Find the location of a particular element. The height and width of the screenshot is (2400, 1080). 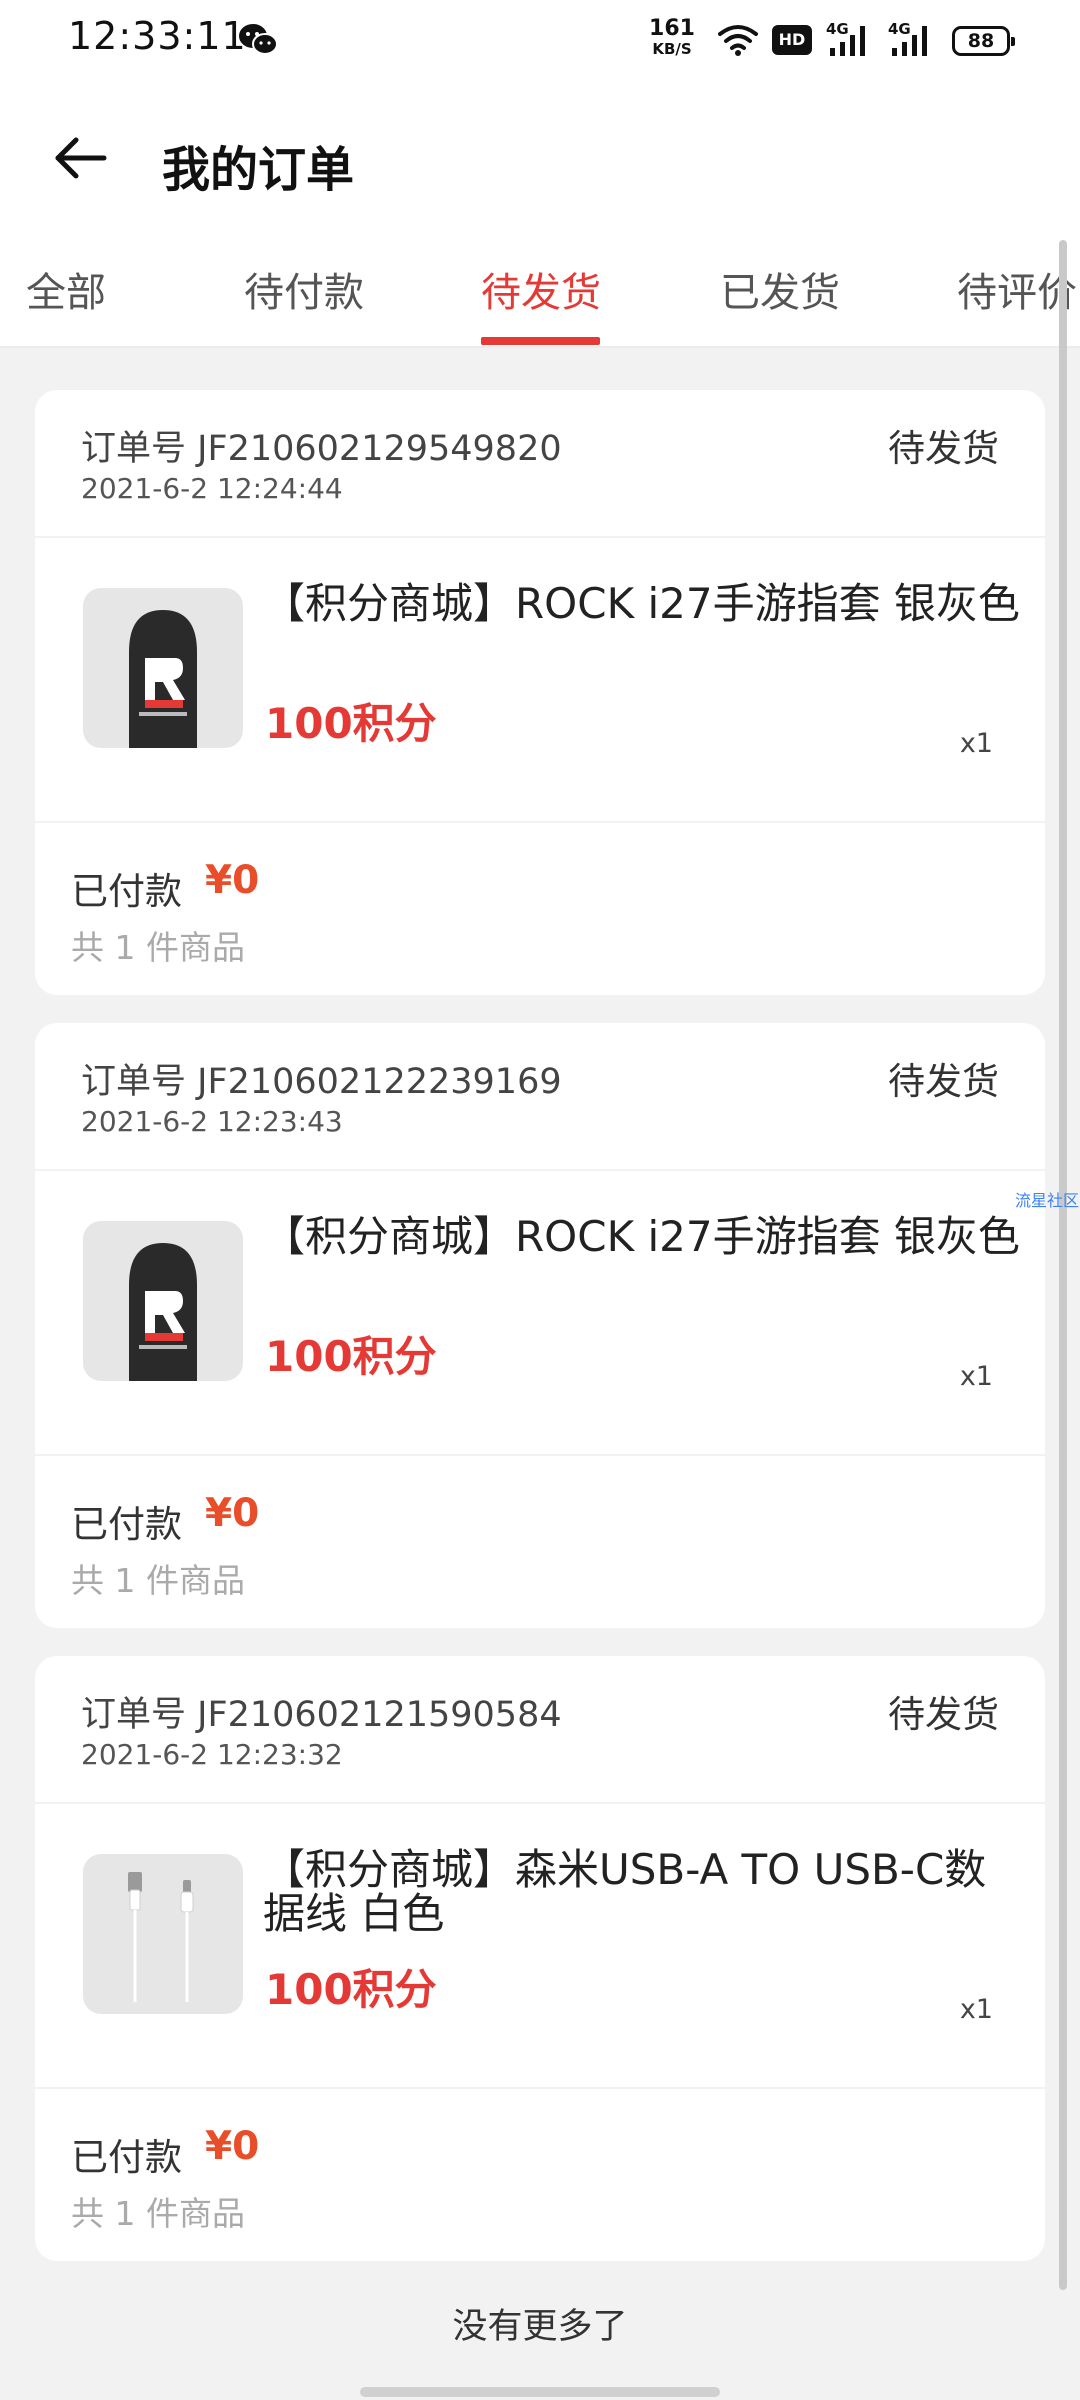

order-tabs: 全部 待付款 待发货 已发货 待评价 is located at coordinates (540, 294).